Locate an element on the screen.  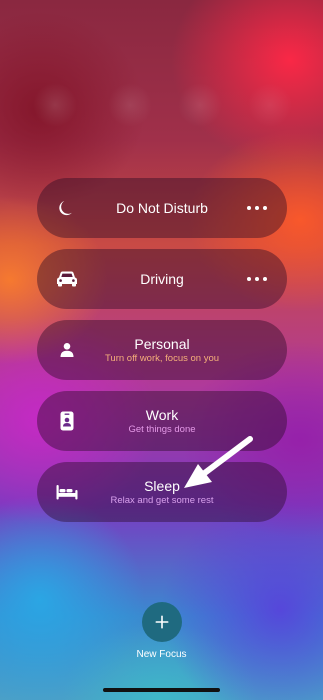
focus-item-do-not-disturb: Do Not Disturb is located at coordinates (162, 208).